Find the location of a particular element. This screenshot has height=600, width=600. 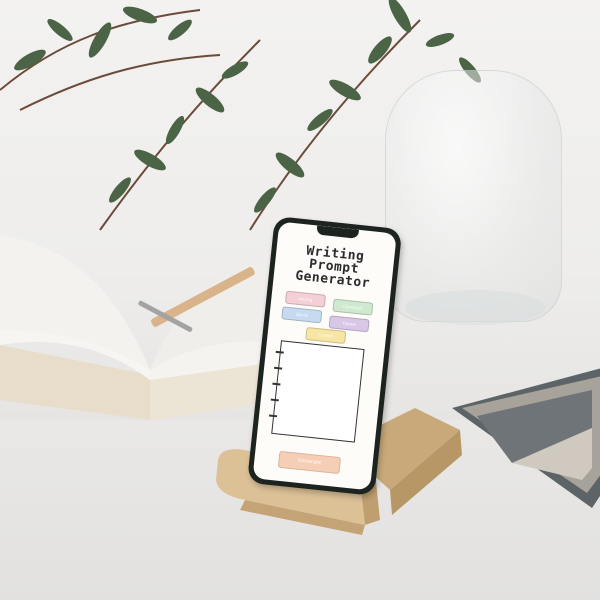

phone-notch is located at coordinates (338, 232).